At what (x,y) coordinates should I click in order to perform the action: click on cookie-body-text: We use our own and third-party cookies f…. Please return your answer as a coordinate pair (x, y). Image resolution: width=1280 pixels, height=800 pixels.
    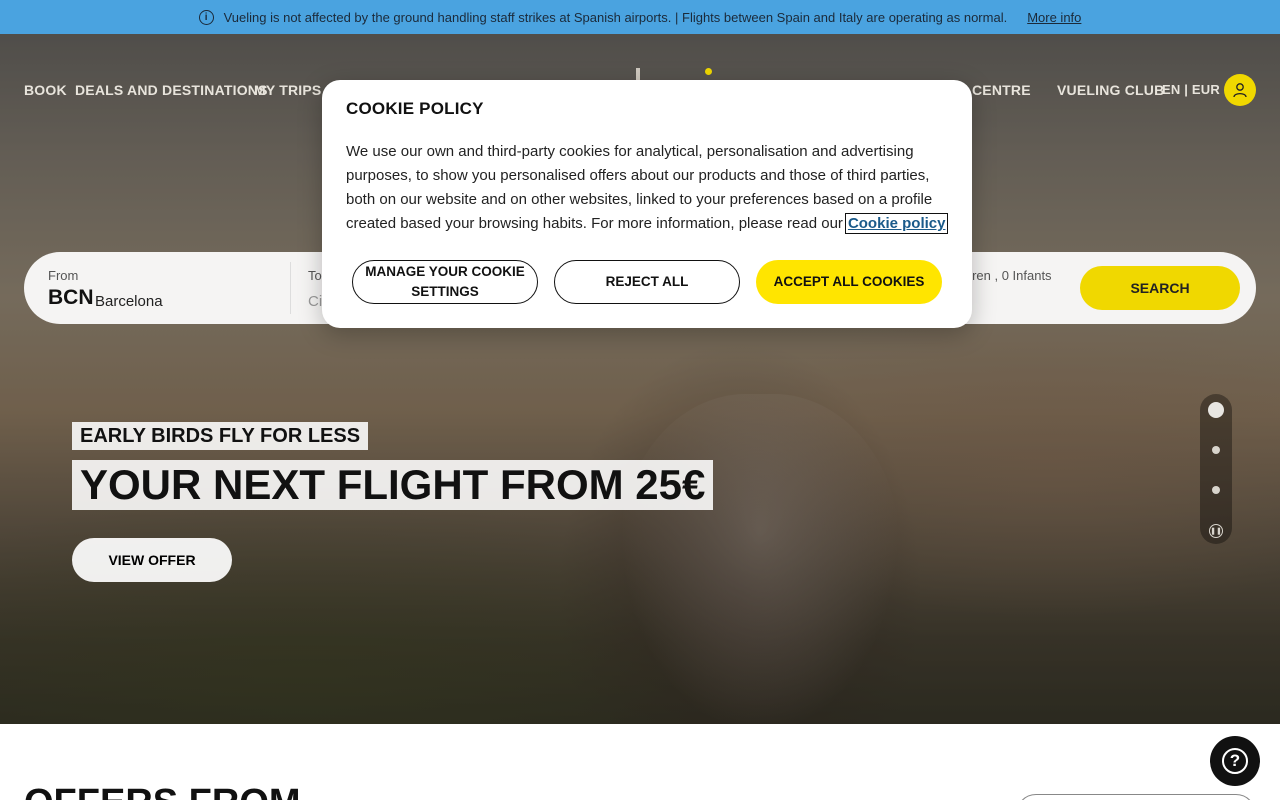
    Looking at the image, I should click on (639, 187).